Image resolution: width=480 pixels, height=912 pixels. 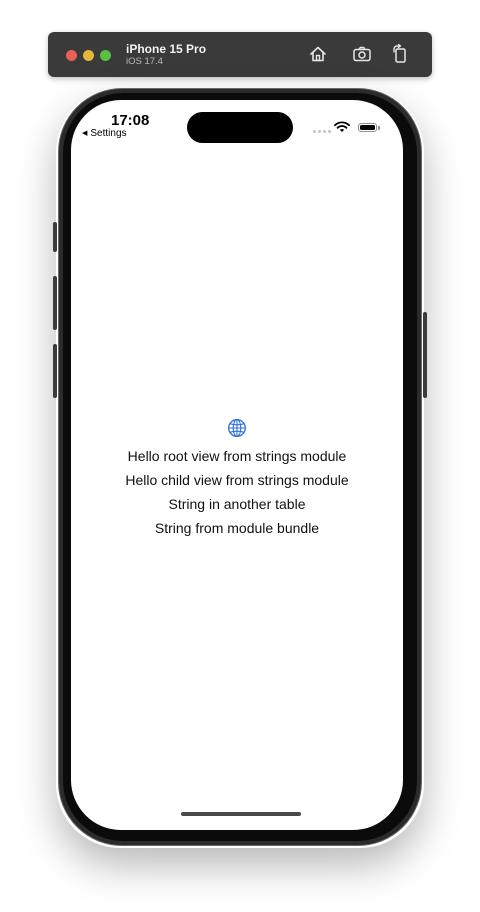 What do you see at coordinates (88, 55) in the screenshot?
I see `minimize-window-button` at bounding box center [88, 55].